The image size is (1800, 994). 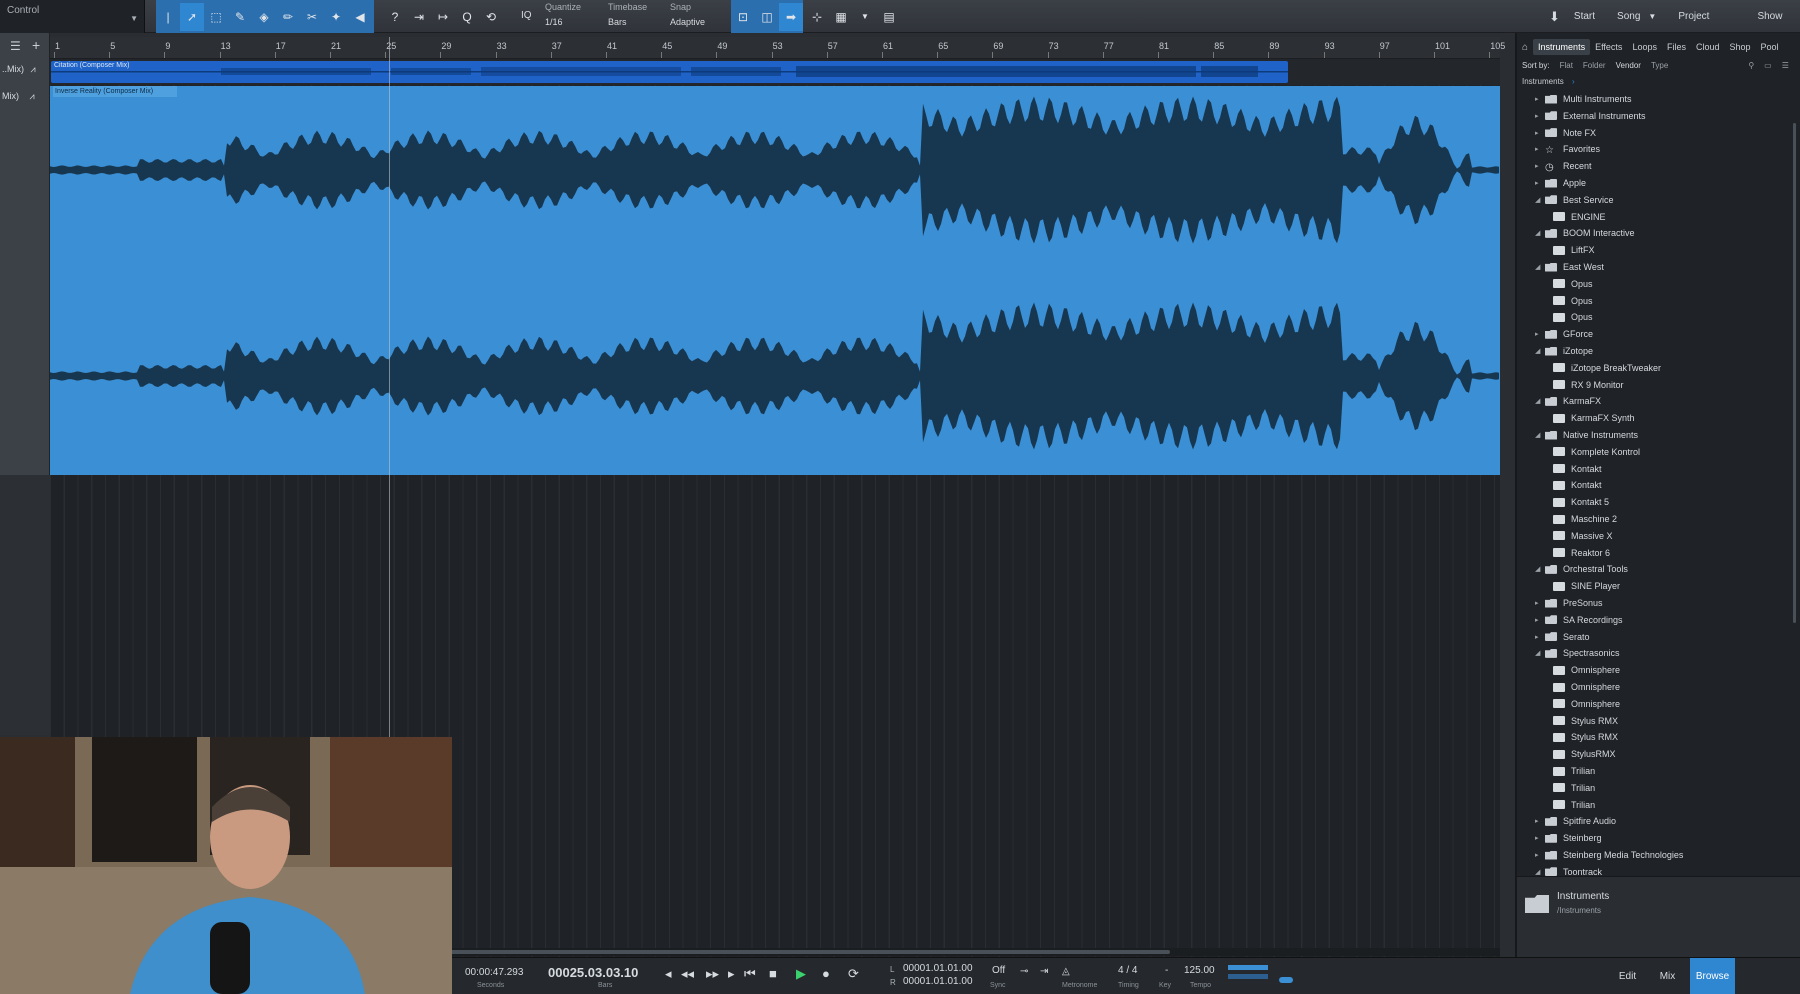 What do you see at coordinates (1740, 47) in the screenshot?
I see `tab-shop: Shop` at bounding box center [1740, 47].